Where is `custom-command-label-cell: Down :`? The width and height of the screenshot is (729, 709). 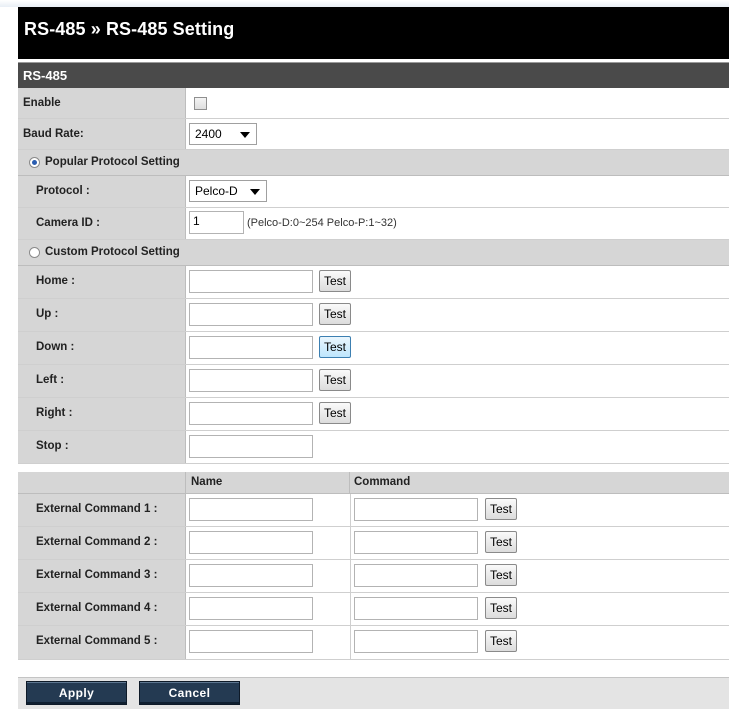
custom-command-label-cell: Down : is located at coordinates (102, 348).